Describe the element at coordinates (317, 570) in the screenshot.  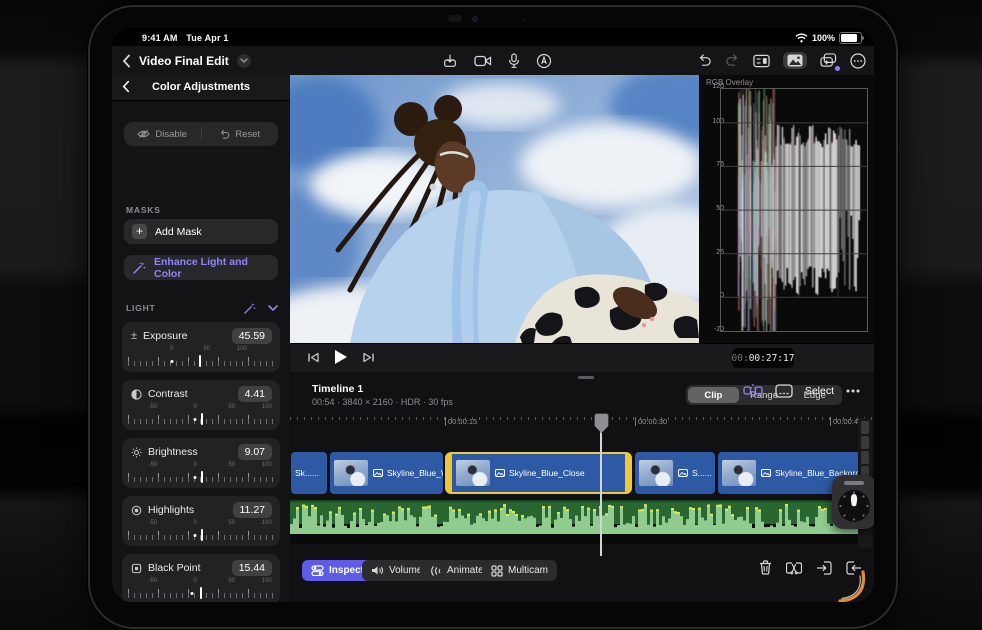
I see `inspect-icon` at that location.